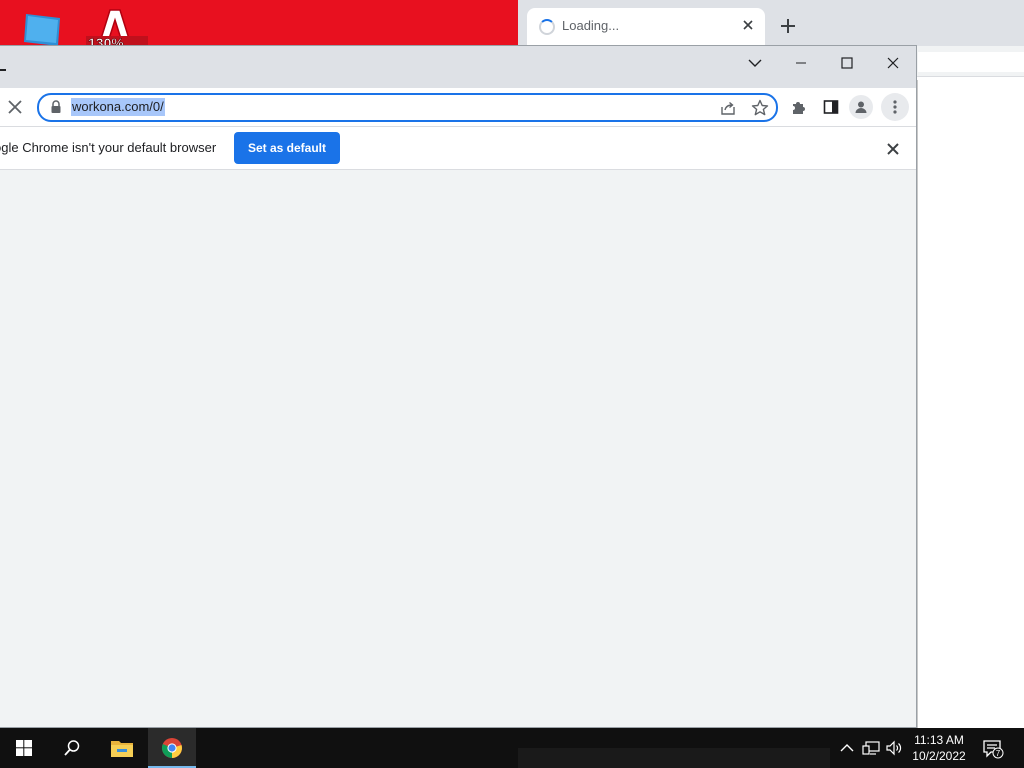 The width and height of the screenshot is (1024, 768). Describe the element at coordinates (56, 107) in the screenshot. I see `lock-icon` at that location.